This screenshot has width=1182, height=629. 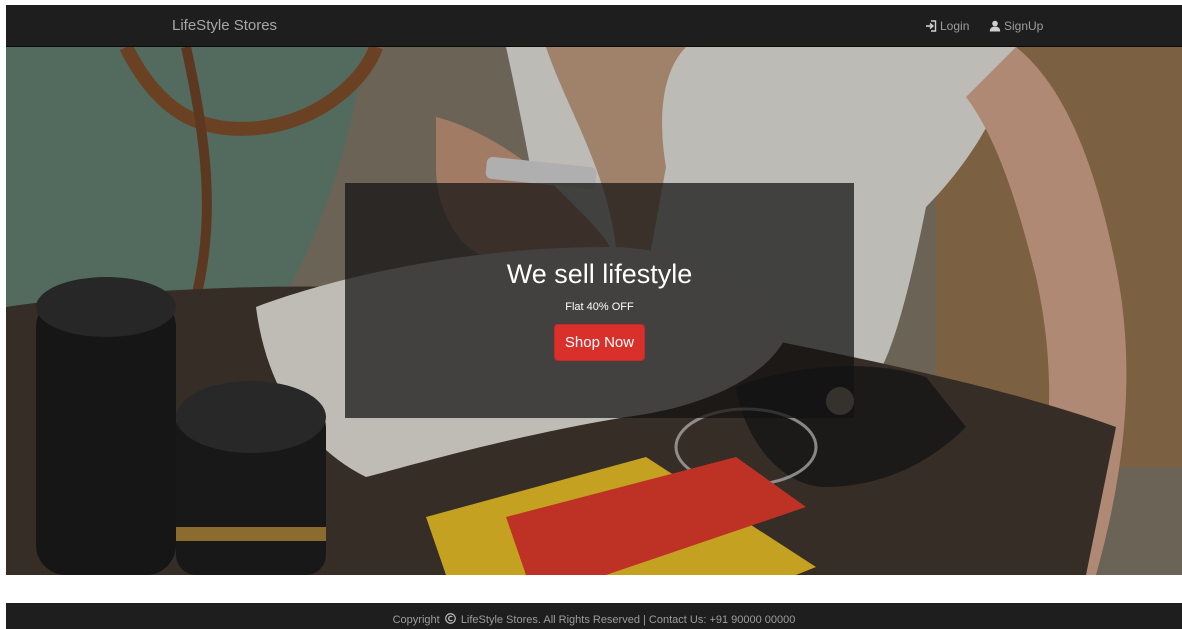 I want to click on user-icon, so click(x=995, y=26).